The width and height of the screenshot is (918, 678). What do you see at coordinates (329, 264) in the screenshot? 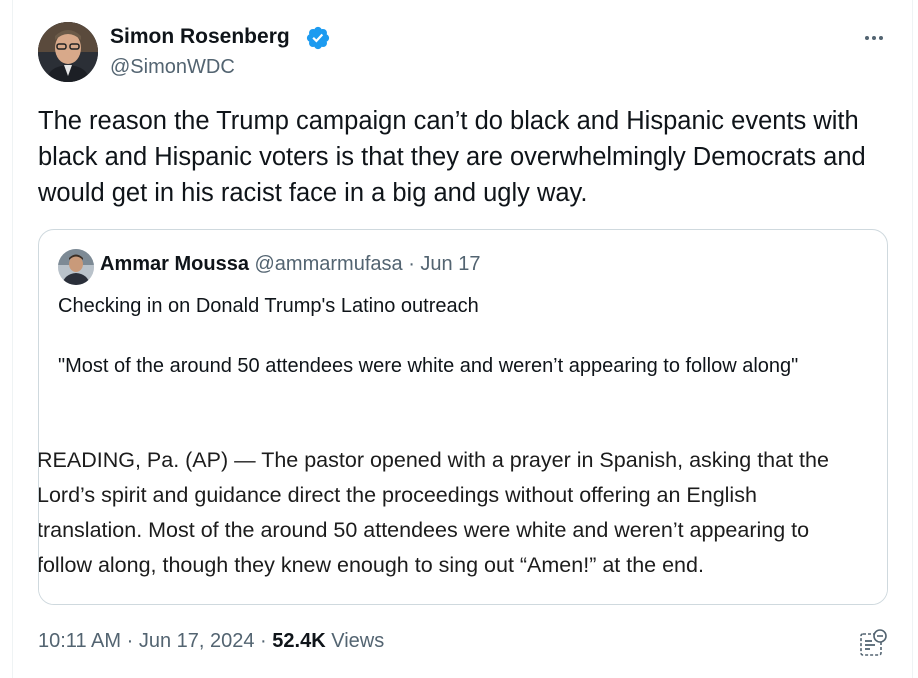
I see `quote-author-handle: @ammarmufasa` at bounding box center [329, 264].